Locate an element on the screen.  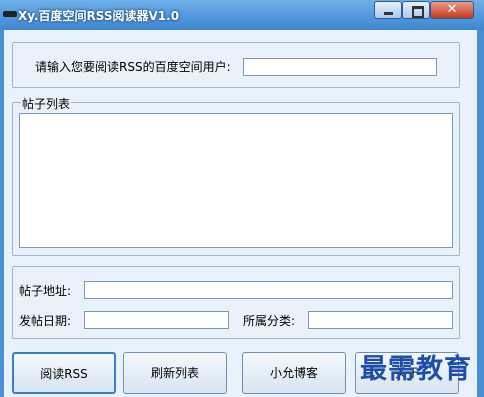
watermark-logo: 最需教育 is located at coordinates (416, 369).